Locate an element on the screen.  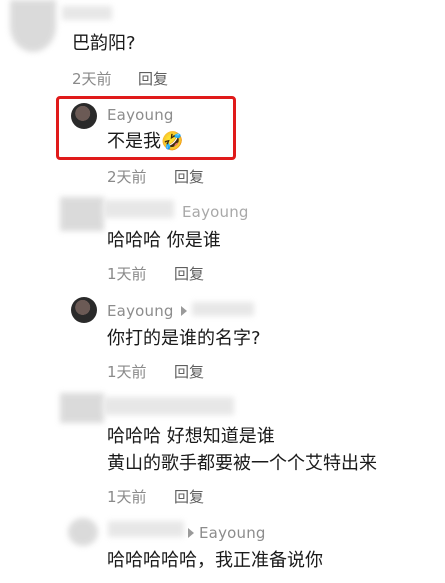
reply-text: 哈哈哈 你是谁 is located at coordinates (164, 240).